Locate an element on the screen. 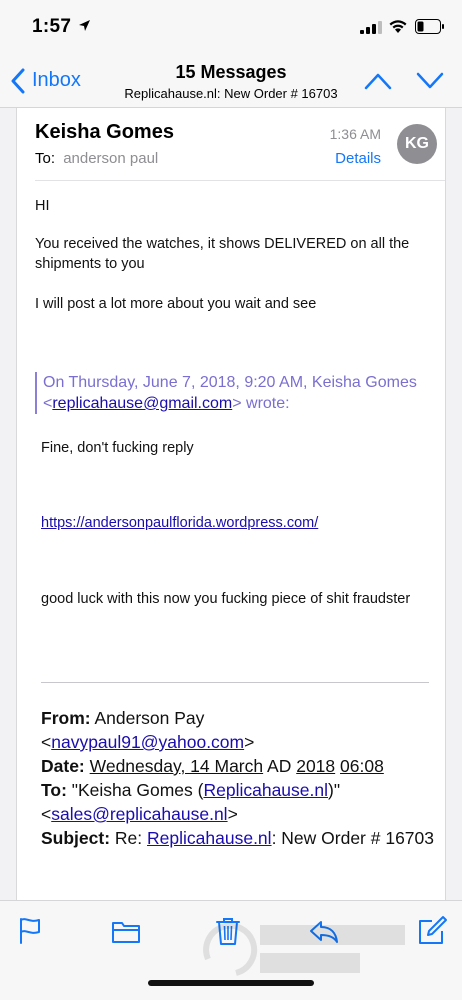  greeting-text: HI is located at coordinates (42, 206).